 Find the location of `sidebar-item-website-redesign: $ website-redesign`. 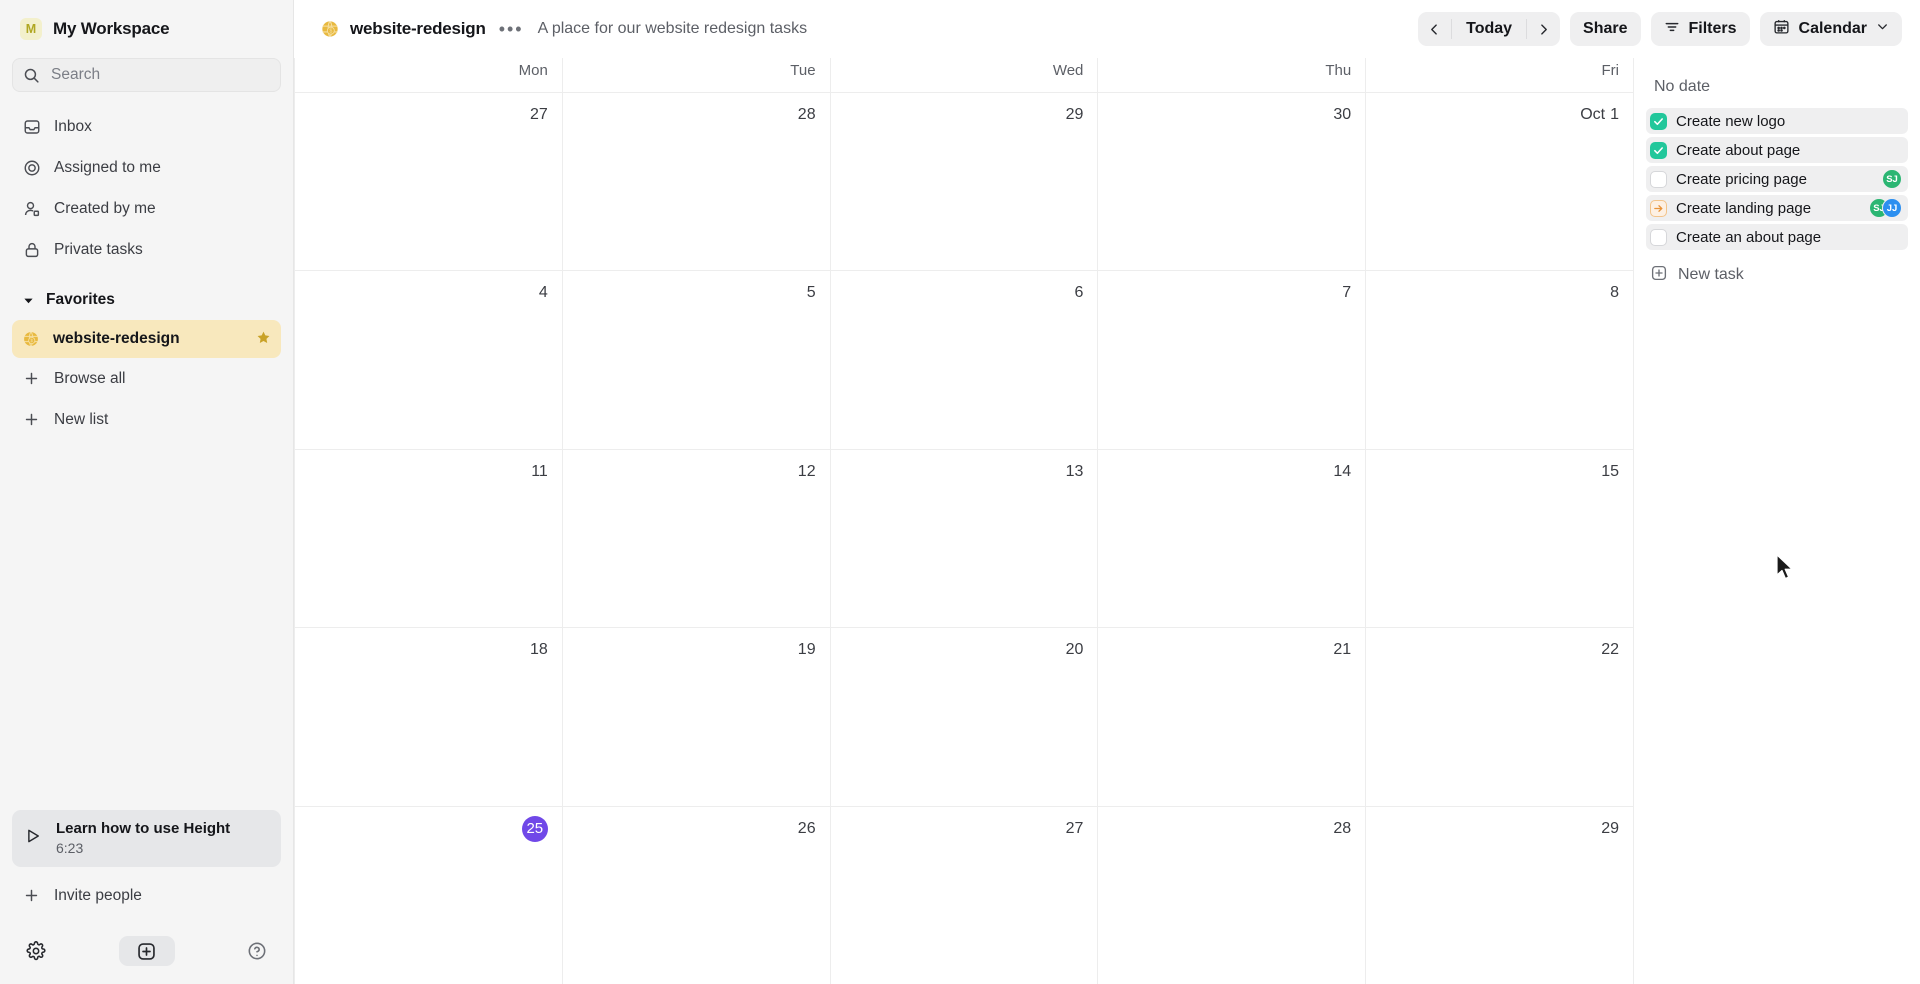

sidebar-item-website-redesign: $ website-redesign is located at coordinates (146, 339).